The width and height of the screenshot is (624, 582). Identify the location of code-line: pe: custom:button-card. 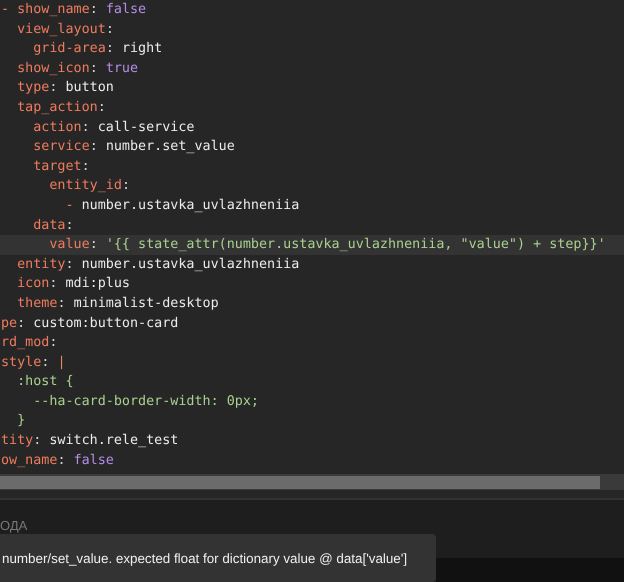
(90, 323).